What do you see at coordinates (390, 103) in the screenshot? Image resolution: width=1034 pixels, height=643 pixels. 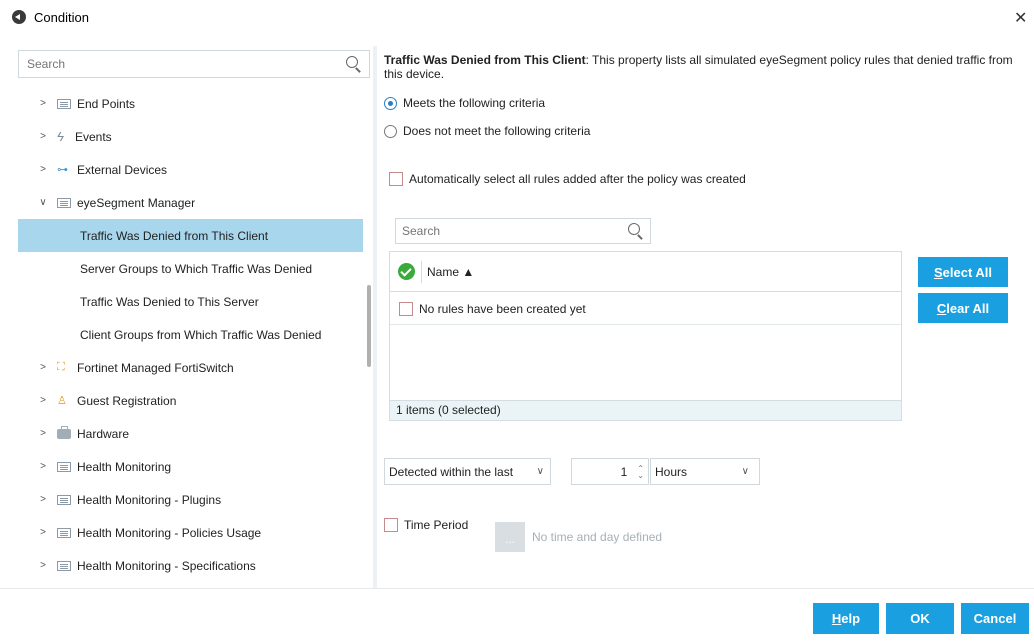 I see `radio-selected-icon` at bounding box center [390, 103].